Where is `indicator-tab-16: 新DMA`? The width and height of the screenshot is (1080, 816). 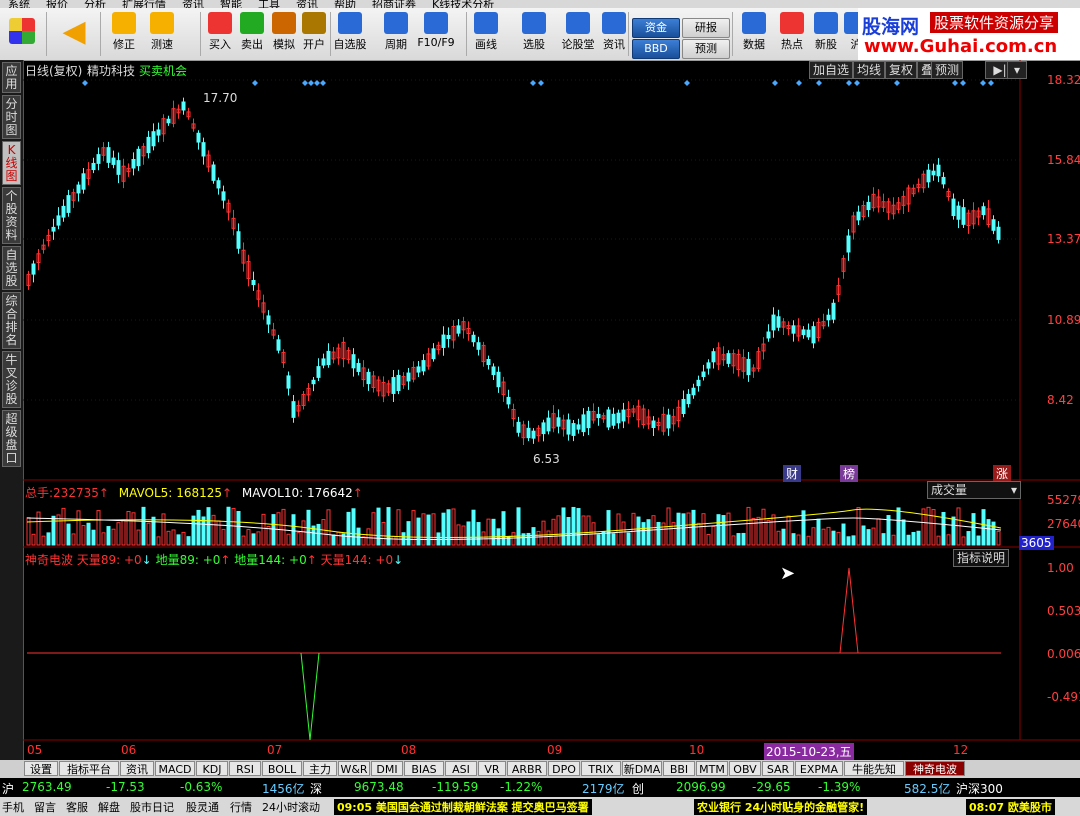
indicator-tab-16: 新DMA is located at coordinates (642, 768).